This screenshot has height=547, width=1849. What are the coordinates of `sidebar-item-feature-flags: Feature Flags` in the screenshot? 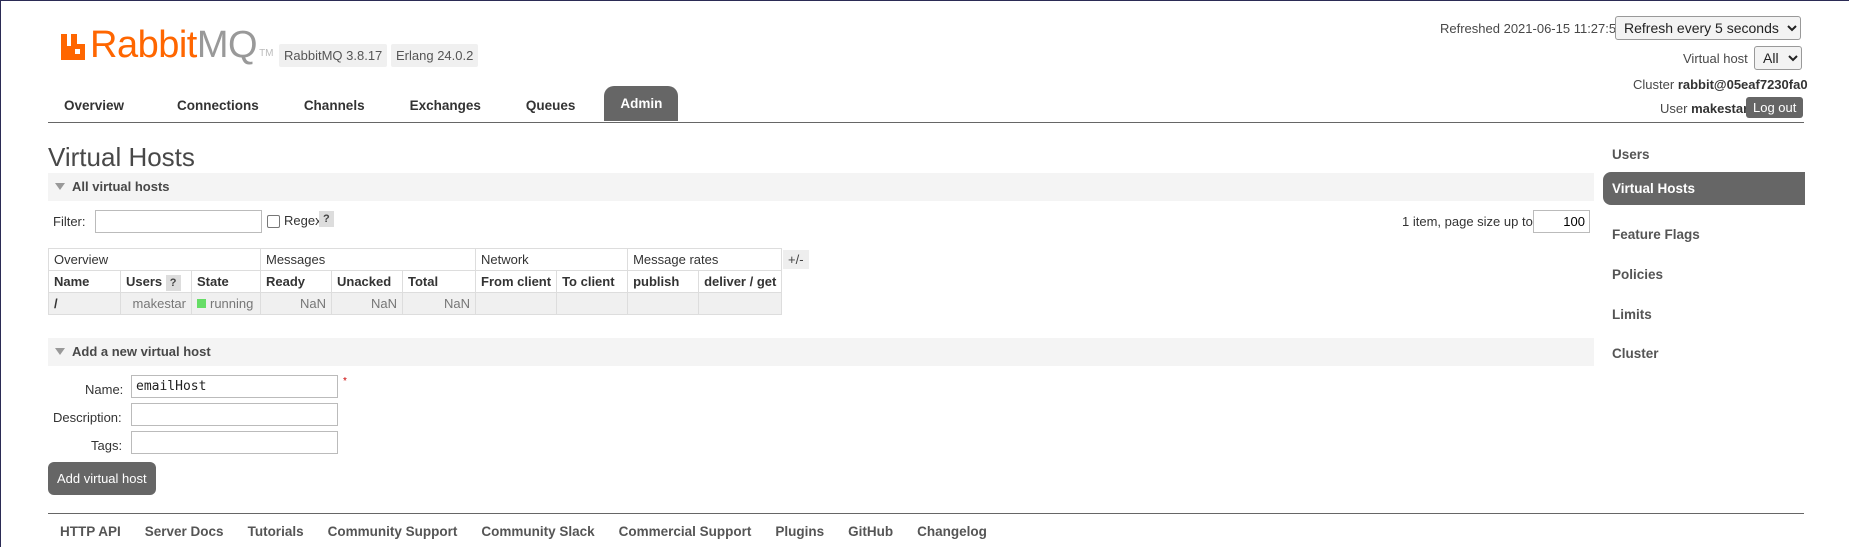 It's located at (1704, 234).